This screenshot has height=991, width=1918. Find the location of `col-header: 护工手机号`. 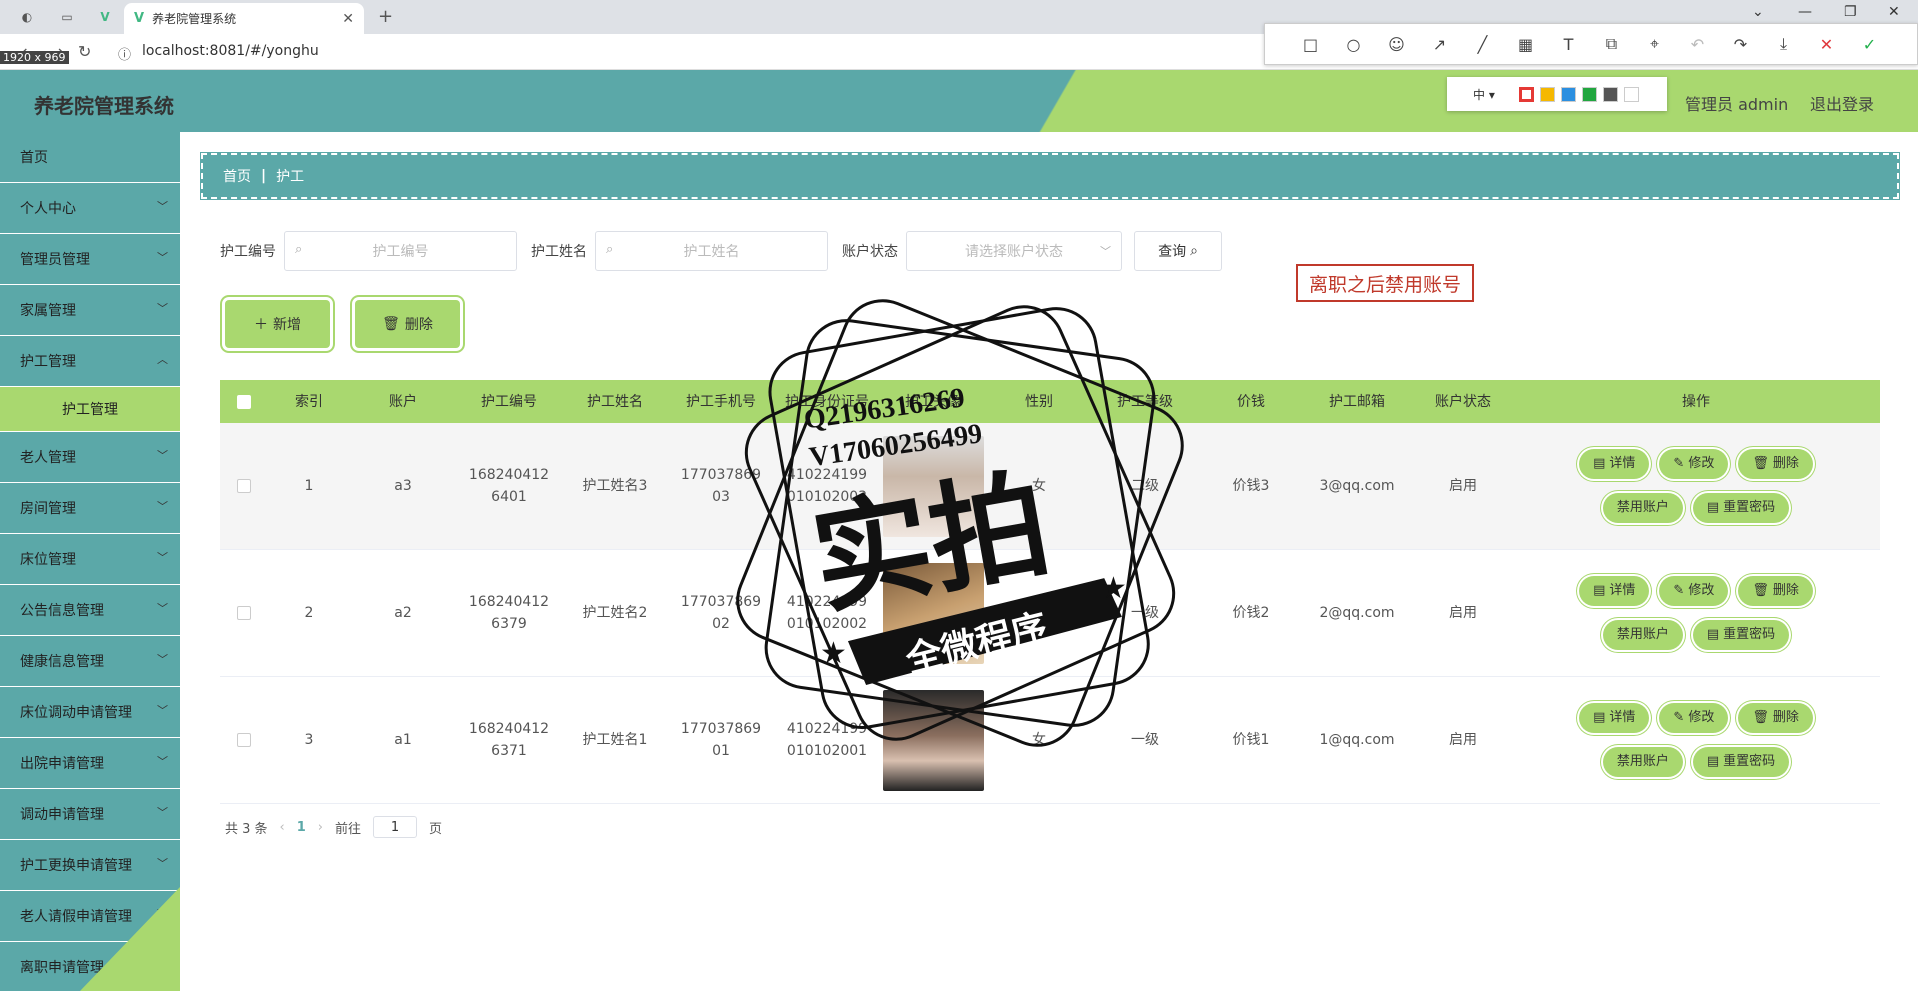

col-header: 护工手机号 is located at coordinates (721, 401).